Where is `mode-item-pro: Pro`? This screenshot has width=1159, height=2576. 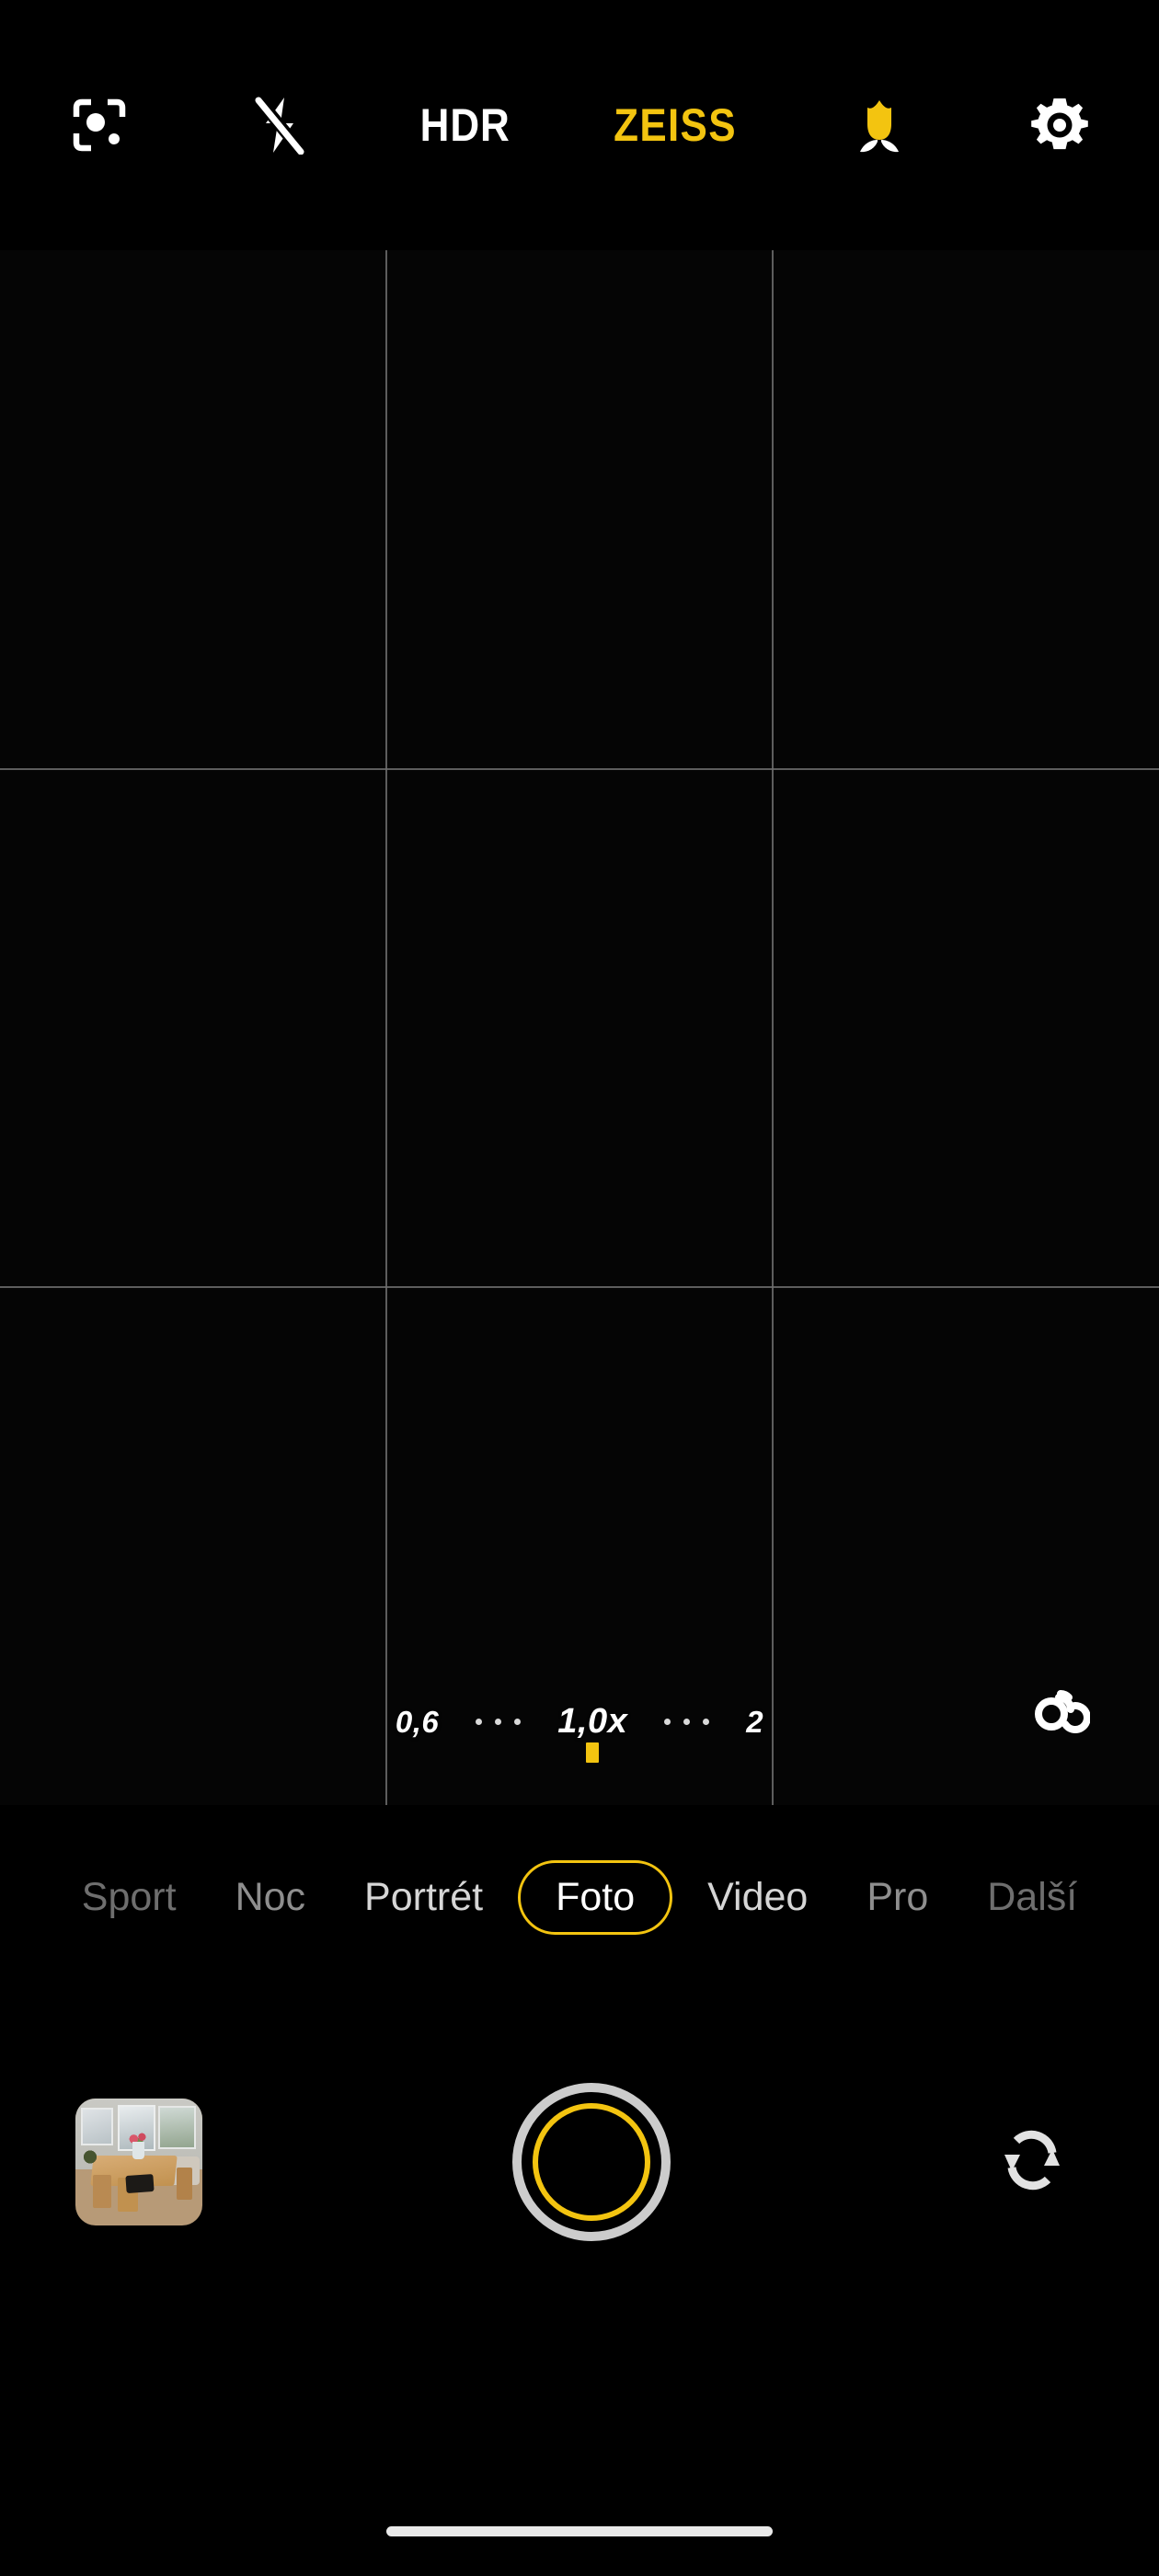
mode-item-pro: Pro is located at coordinates (897, 1897).